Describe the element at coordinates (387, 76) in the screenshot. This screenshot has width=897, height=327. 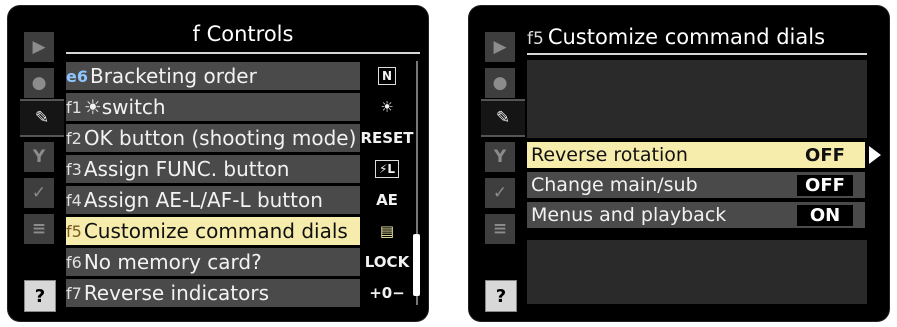
I see `item-value: N` at that location.